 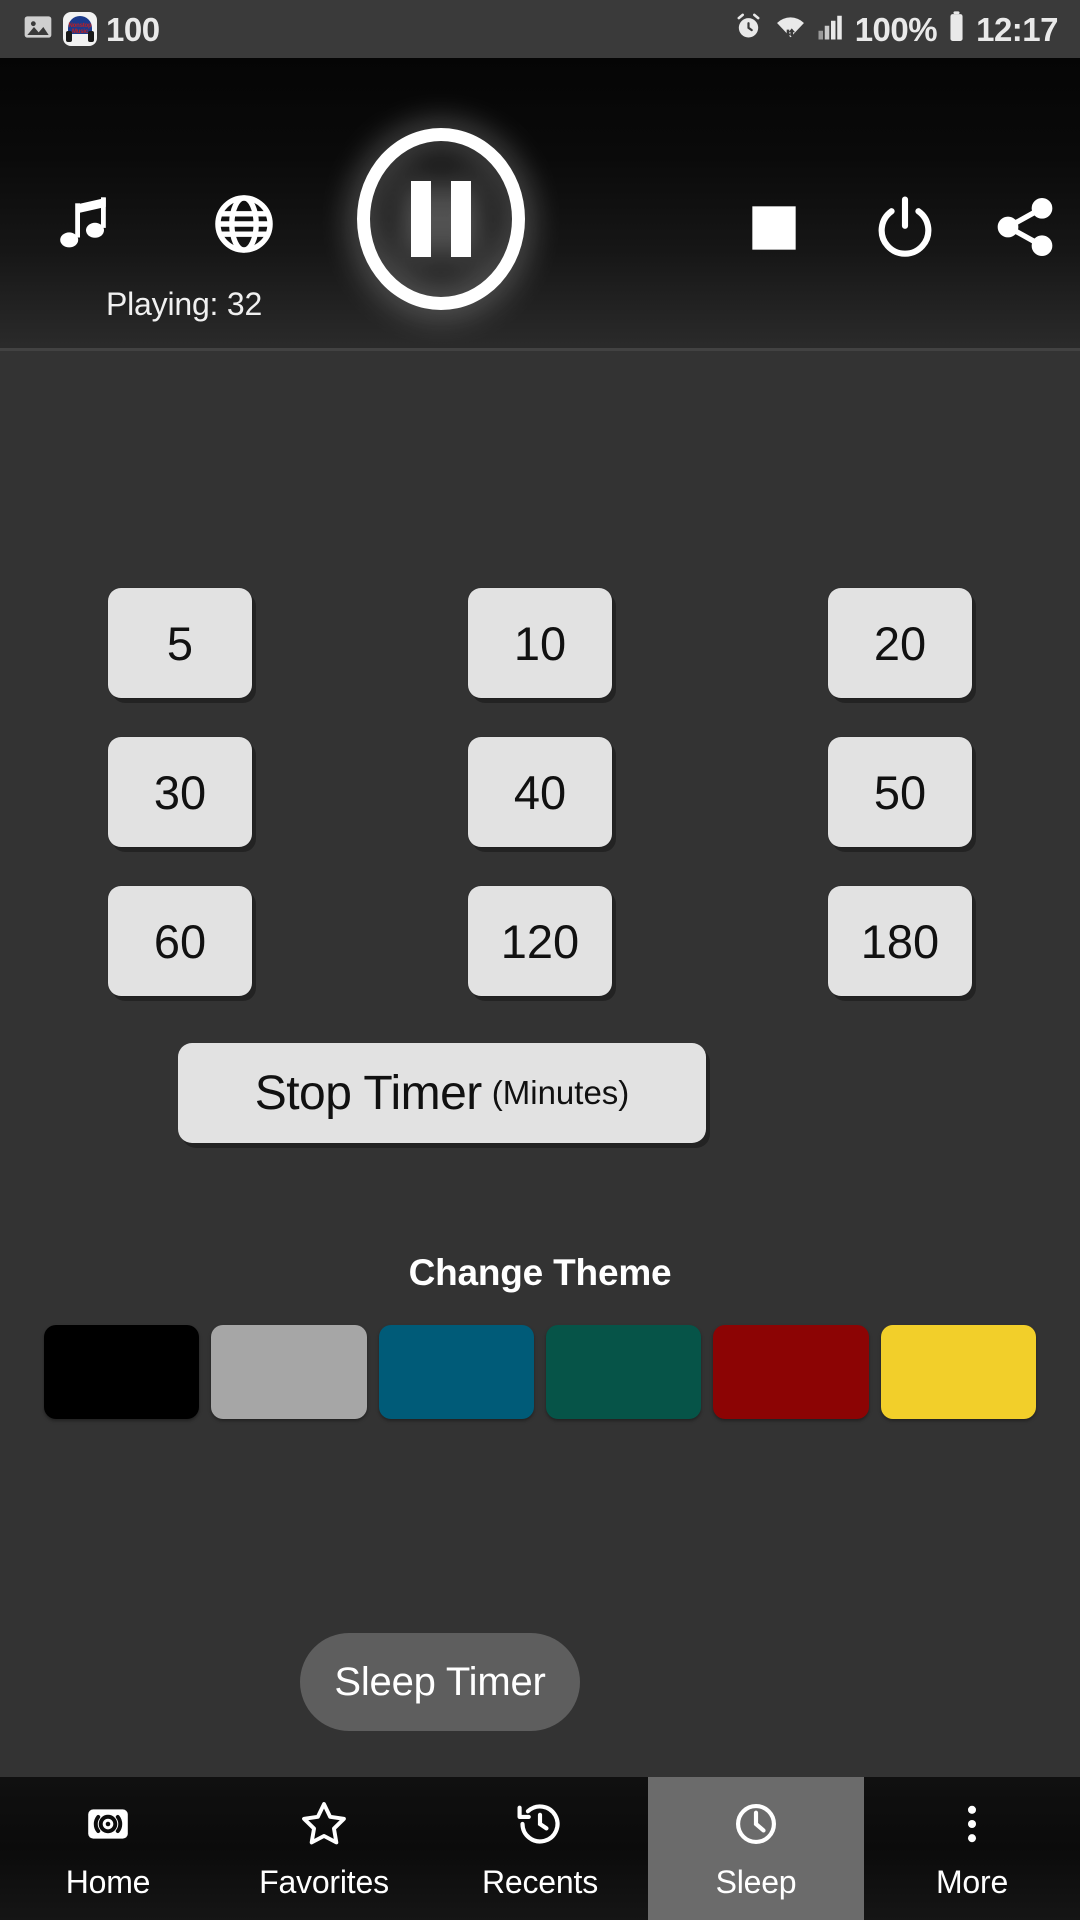 I want to click on wifi-icon, so click(x=790, y=29).